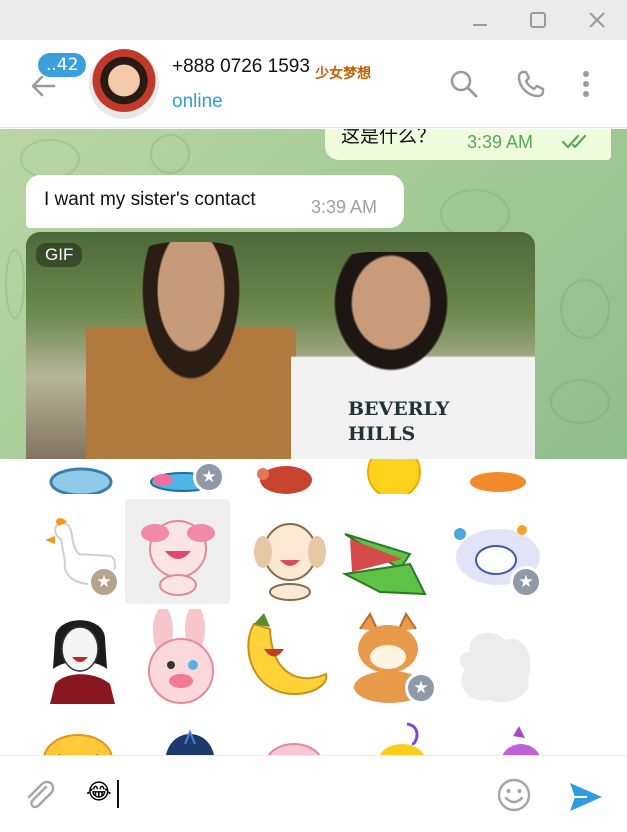 The image size is (627, 832). Describe the element at coordinates (197, 101) in the screenshot. I see `contact-status: online` at that location.